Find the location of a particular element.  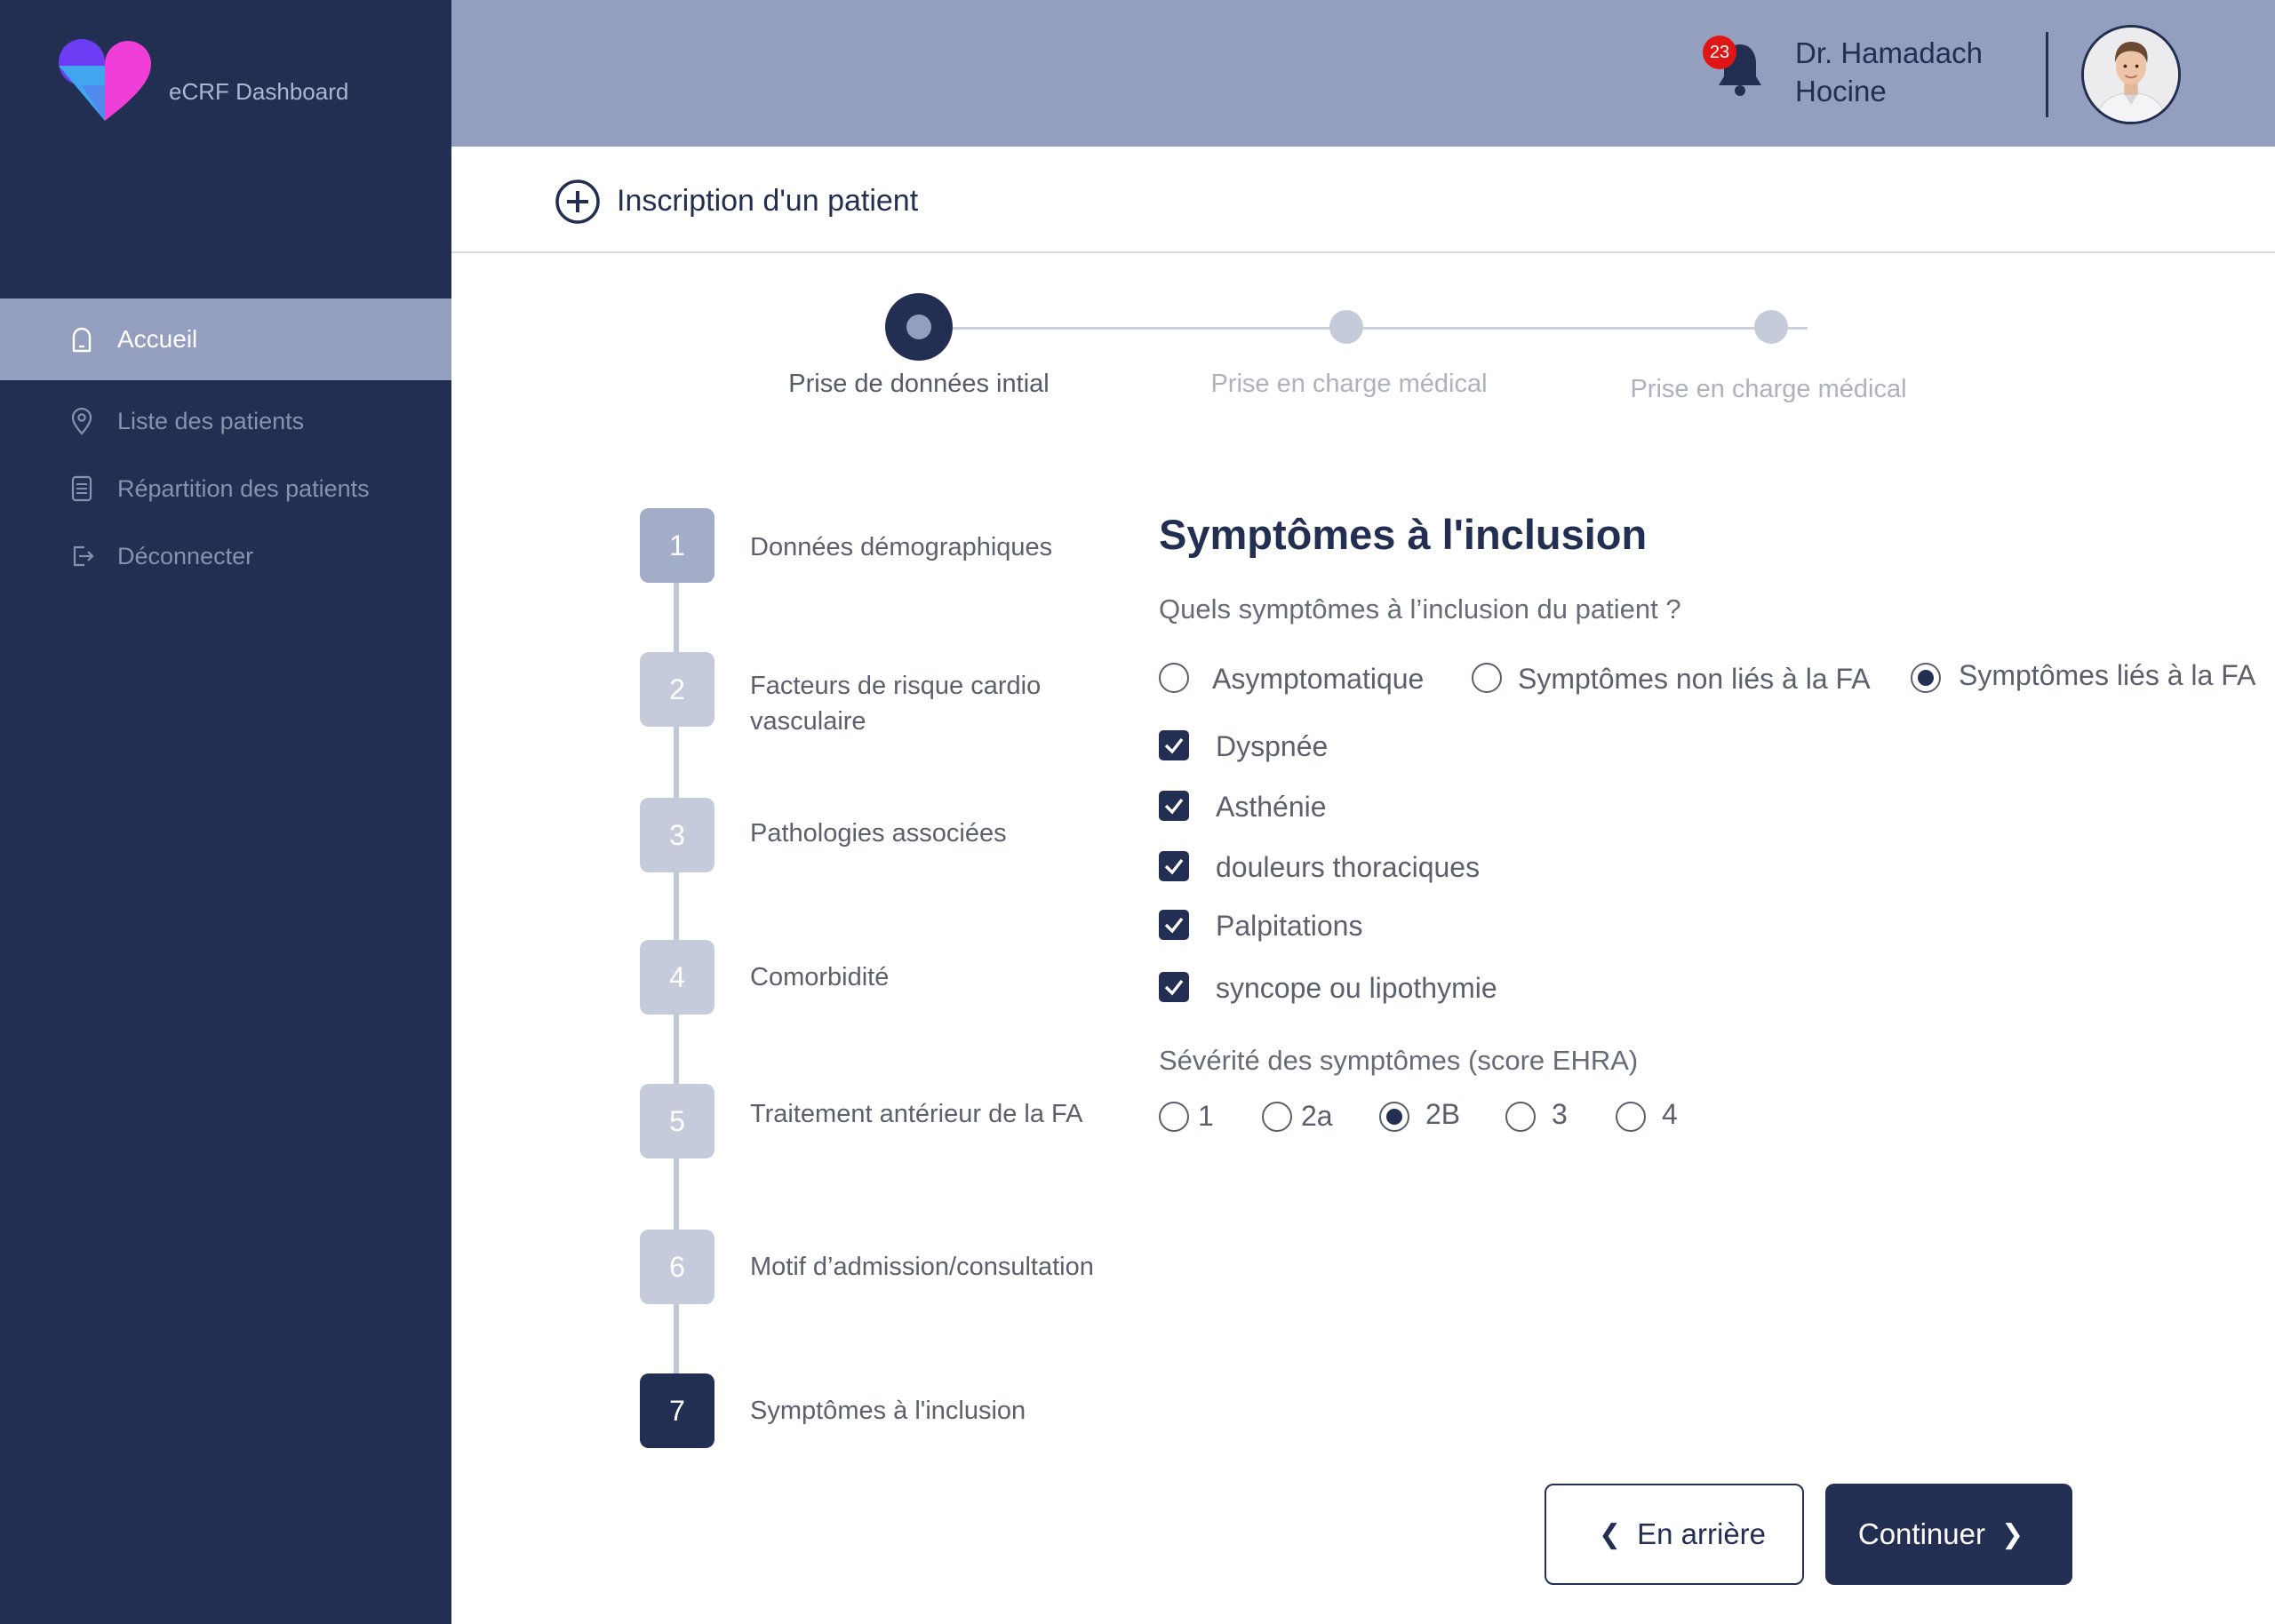

sidebar-item-repartition: Répartition des patients is located at coordinates (225, 488).